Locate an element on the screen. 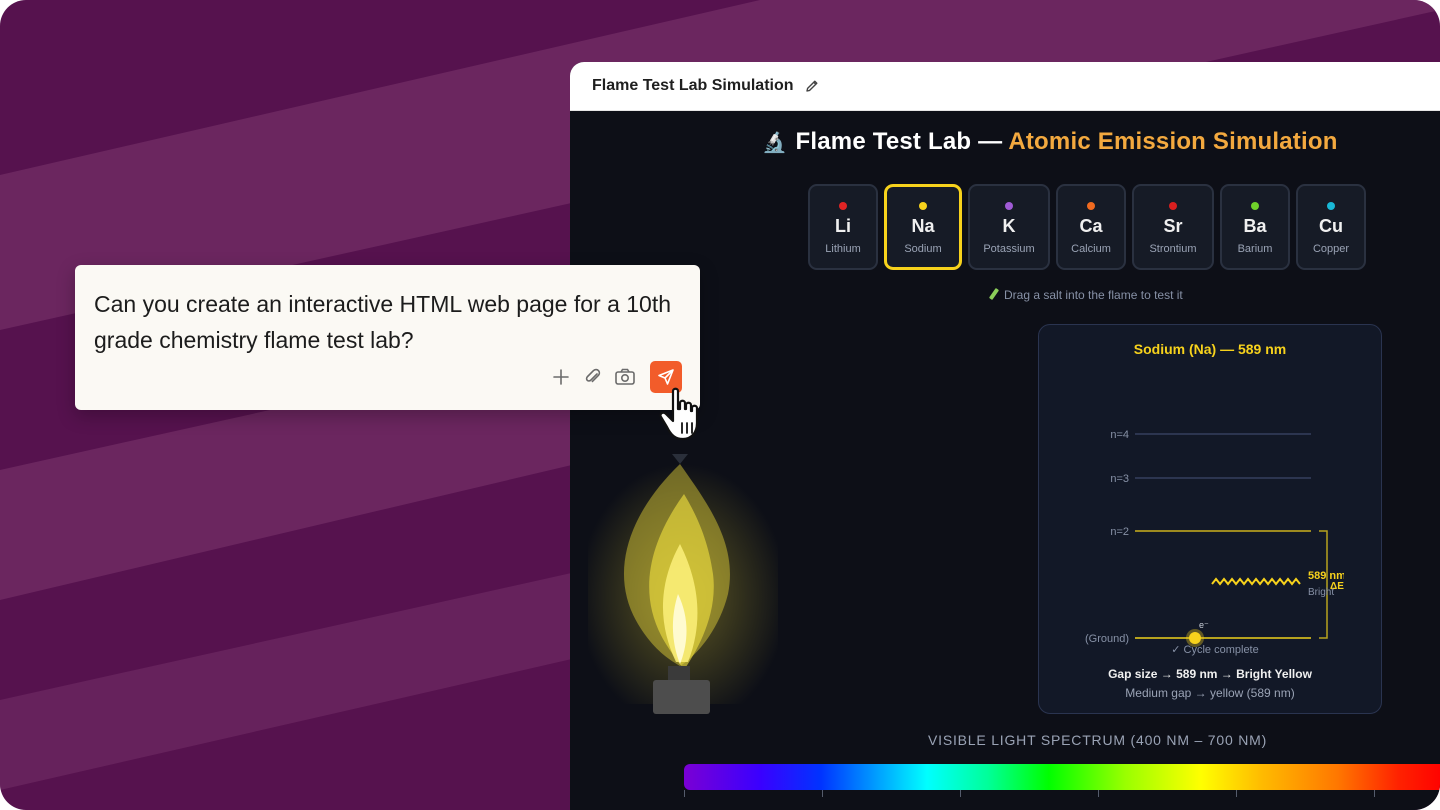  visible-spectrum-bar is located at coordinates (1062, 777).